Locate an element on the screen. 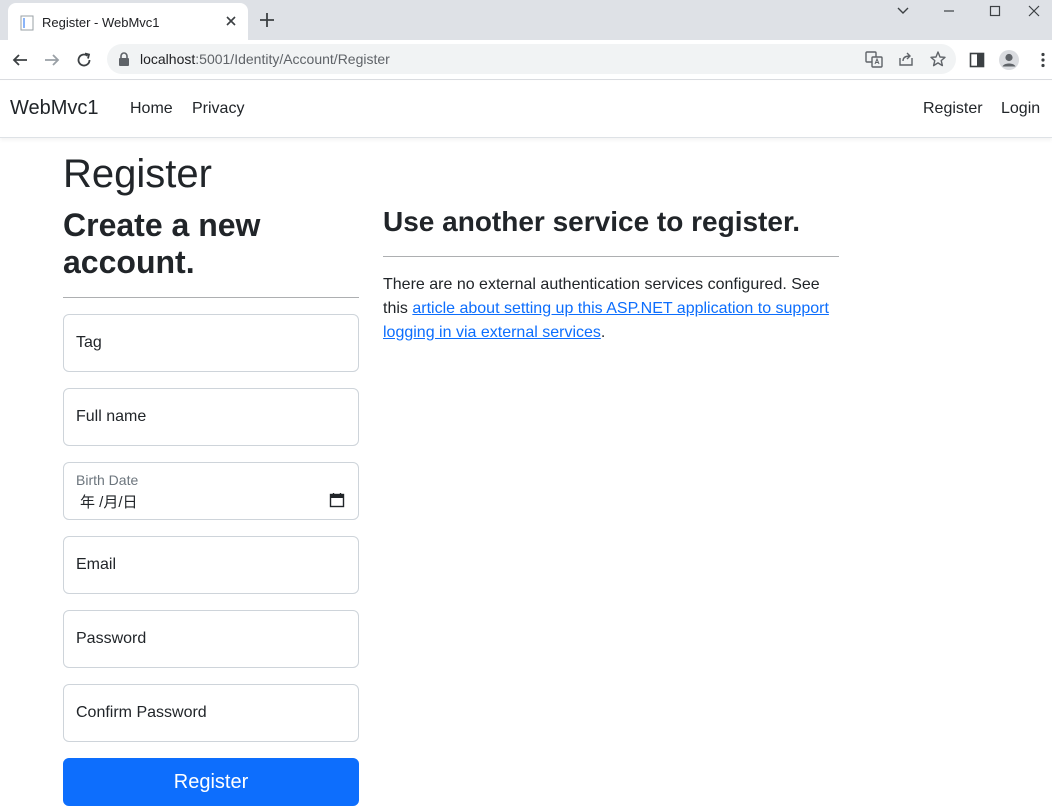 The width and height of the screenshot is (1052, 812). nav-register: Register is located at coordinates (953, 109).